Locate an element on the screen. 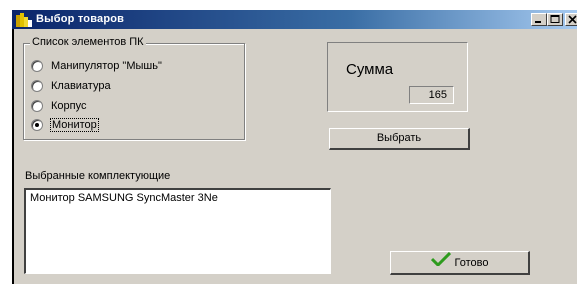  radio-label: Клавиатура is located at coordinates (81, 85).